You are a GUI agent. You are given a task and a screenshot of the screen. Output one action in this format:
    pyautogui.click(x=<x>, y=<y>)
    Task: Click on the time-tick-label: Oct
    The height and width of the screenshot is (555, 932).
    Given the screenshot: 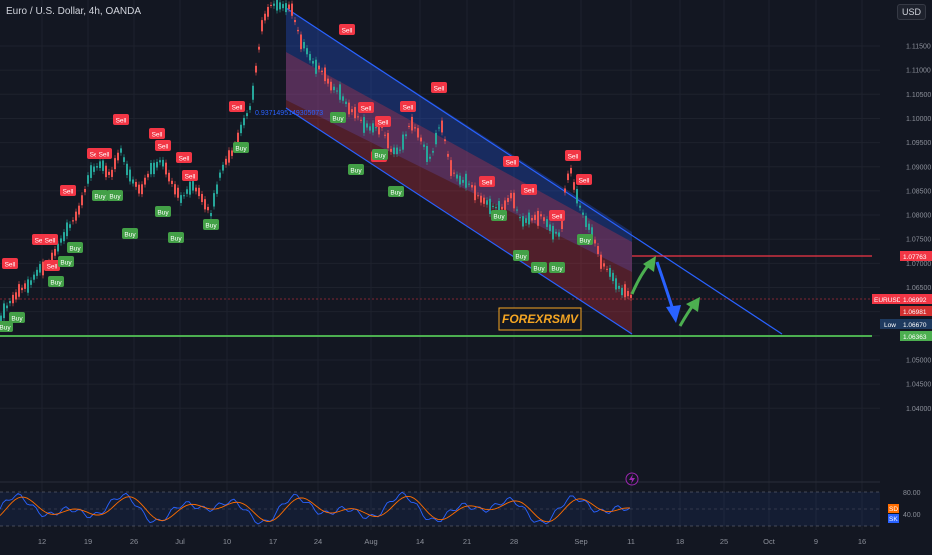 What is the action you would take?
    pyautogui.click(x=769, y=541)
    